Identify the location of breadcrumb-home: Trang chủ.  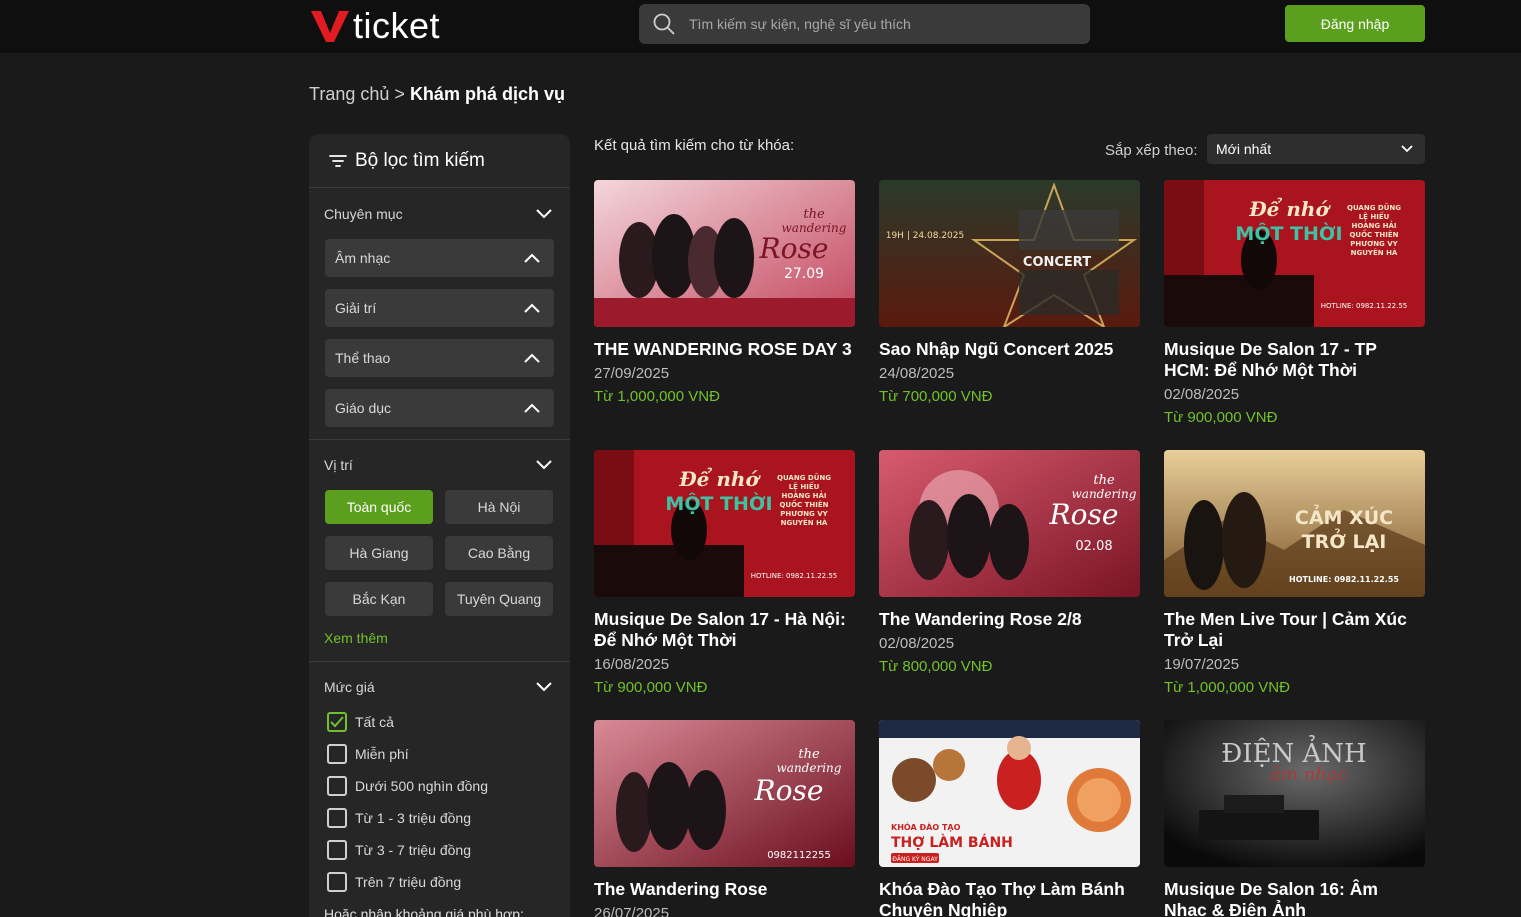
(349, 94).